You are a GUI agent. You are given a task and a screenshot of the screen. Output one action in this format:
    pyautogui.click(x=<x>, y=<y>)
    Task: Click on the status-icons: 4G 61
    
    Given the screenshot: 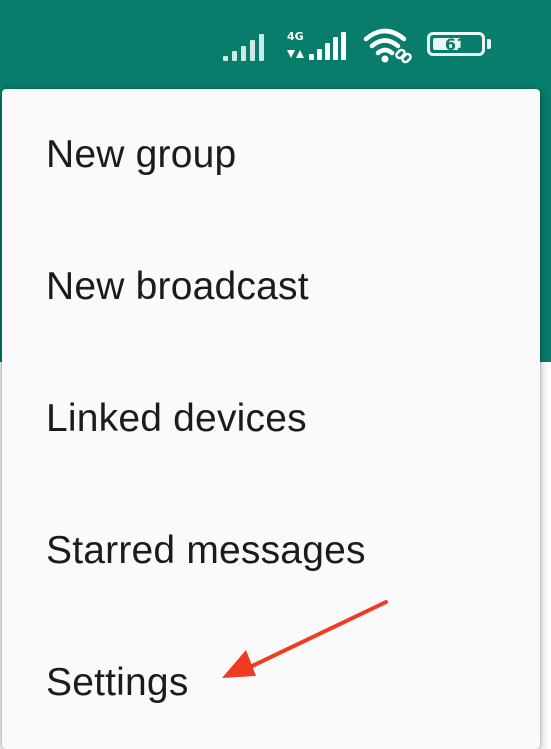 What is the action you would take?
    pyautogui.click(x=357, y=46)
    